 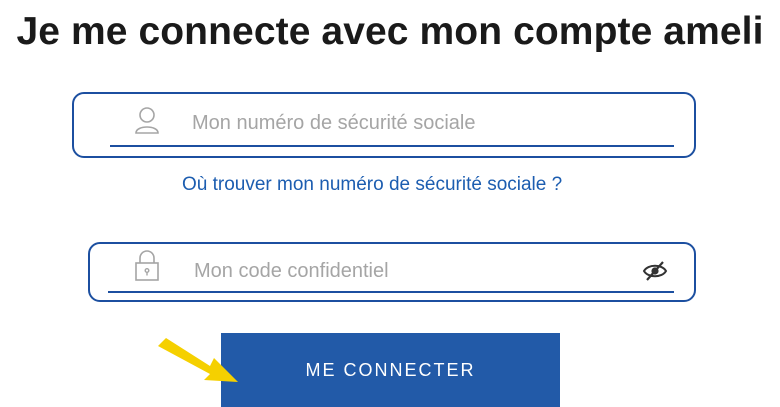 What do you see at coordinates (391, 292) in the screenshot?
I see `password-input-underline` at bounding box center [391, 292].